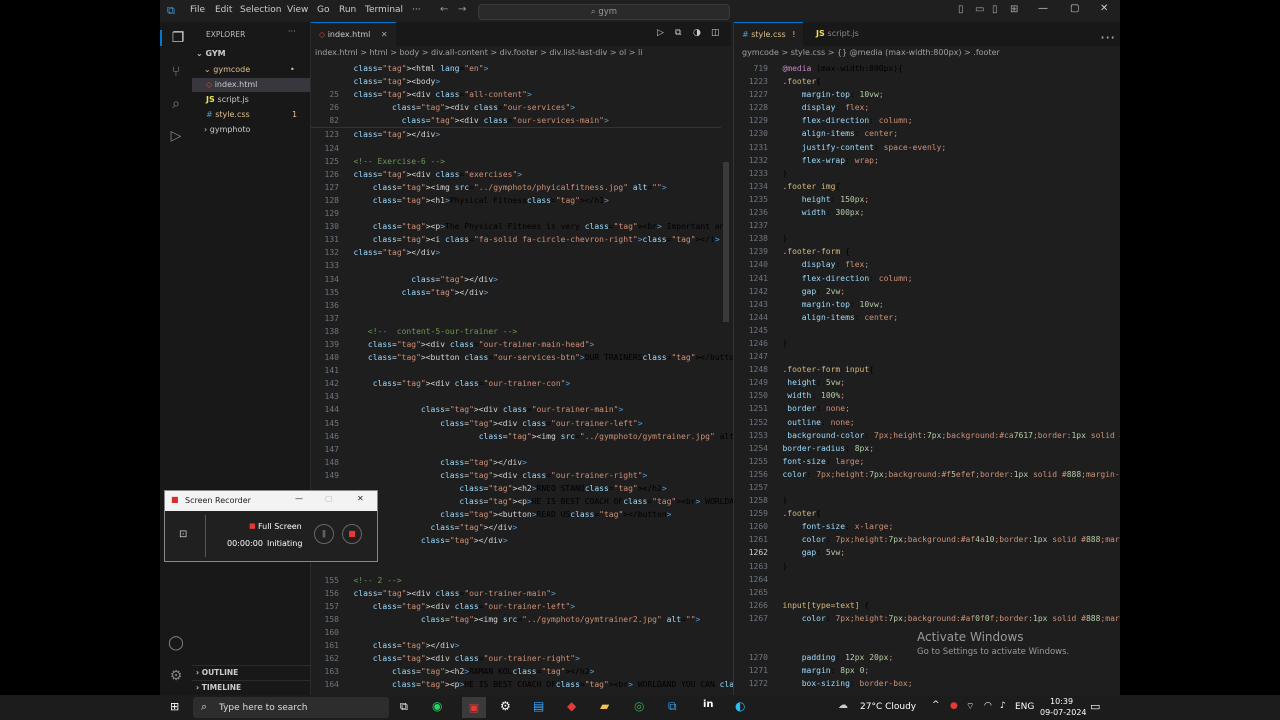 This screenshot has height=720, width=1280. I want to click on code-line: 1266 input[type=text] {, so click(924, 605).